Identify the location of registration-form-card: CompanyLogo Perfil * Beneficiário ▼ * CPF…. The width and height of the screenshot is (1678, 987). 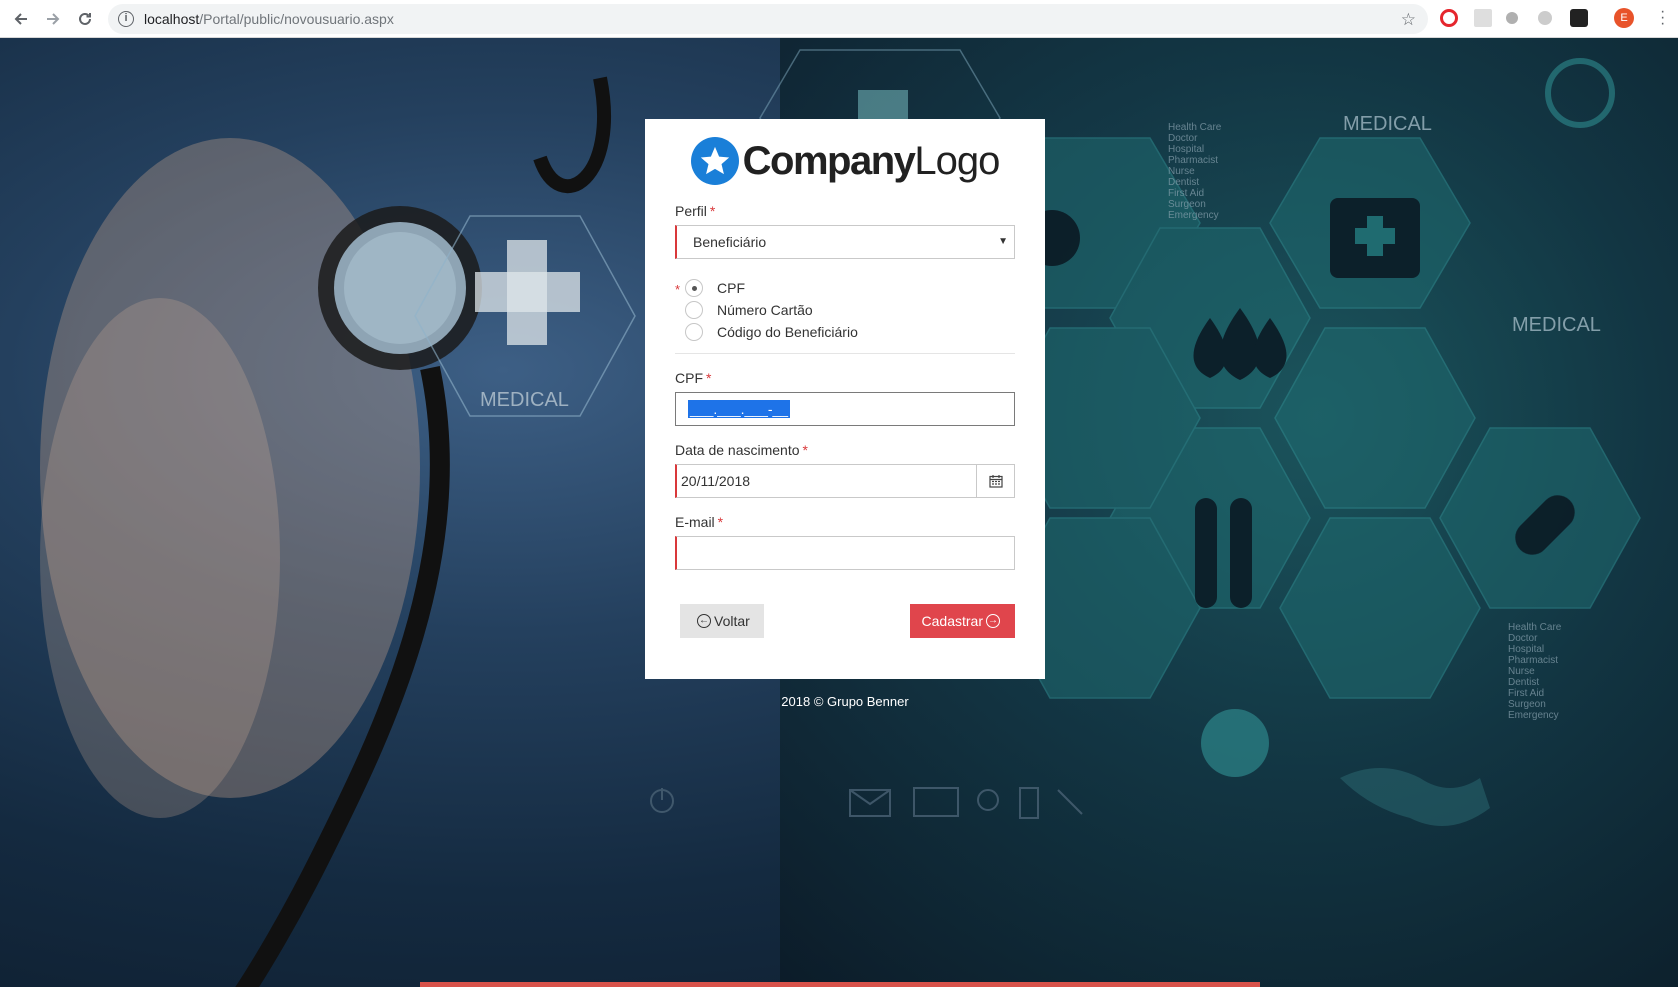
(845, 399).